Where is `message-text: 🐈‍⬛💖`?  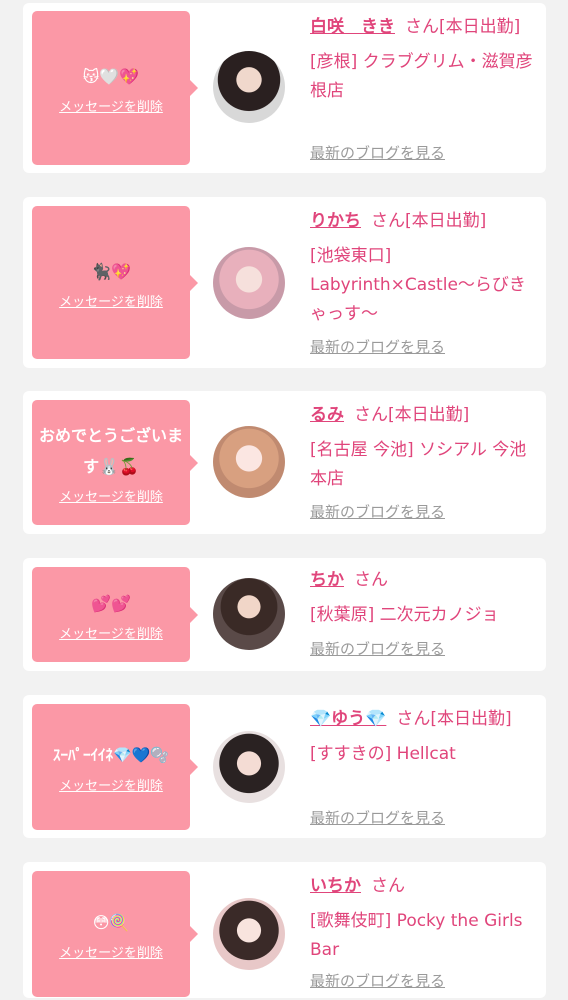 message-text: 🐈‍⬛💖 is located at coordinates (111, 271).